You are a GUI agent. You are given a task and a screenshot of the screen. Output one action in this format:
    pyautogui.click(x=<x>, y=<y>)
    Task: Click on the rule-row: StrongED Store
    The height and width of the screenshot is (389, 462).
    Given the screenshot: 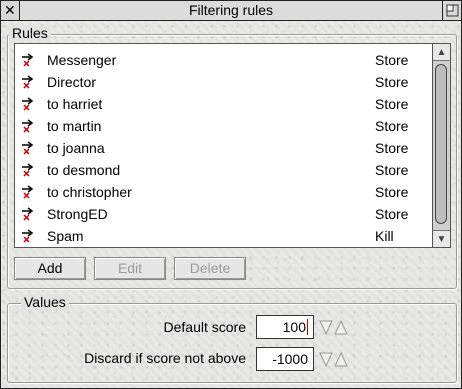 What is the action you would take?
    pyautogui.click(x=224, y=214)
    